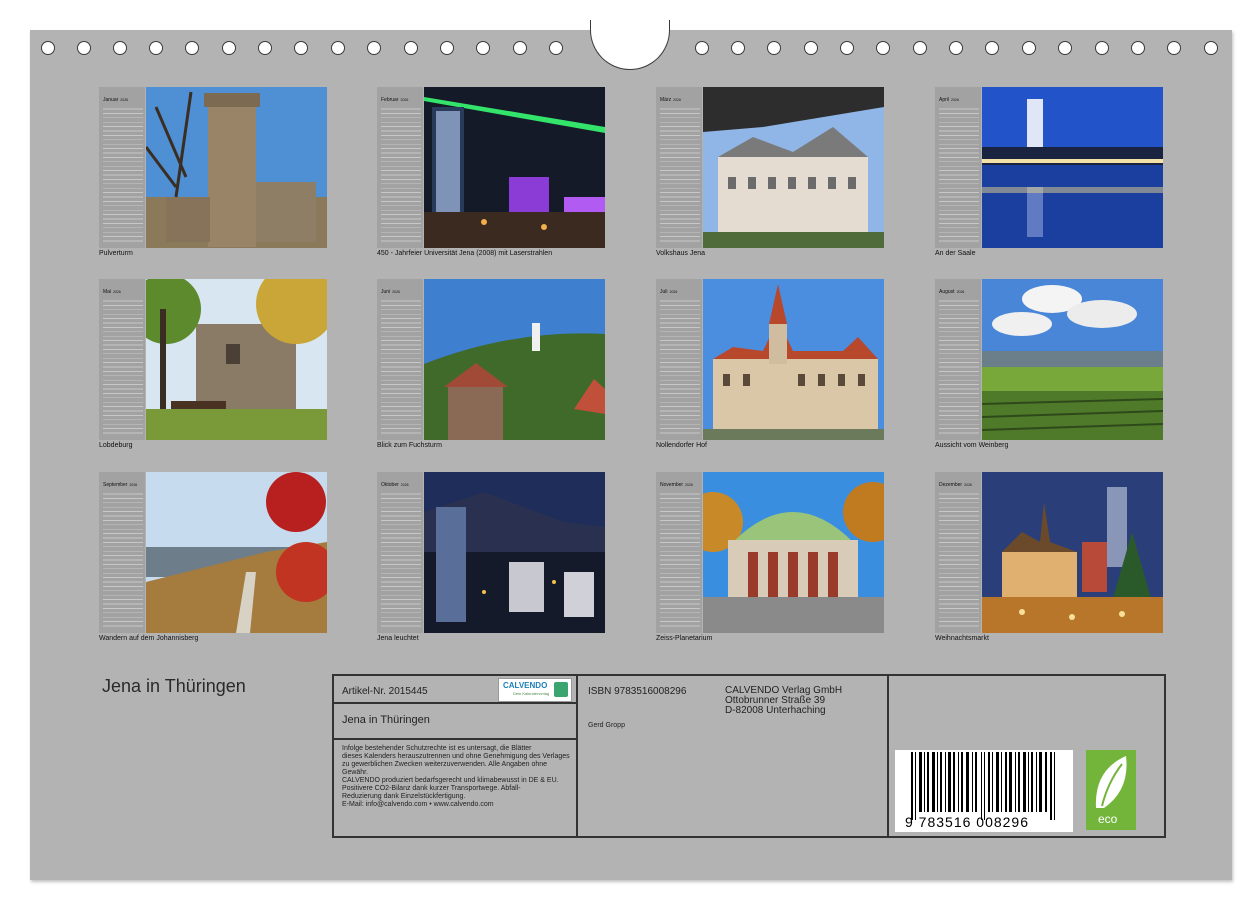 This screenshot has height=908, width=1260. What do you see at coordinates (390, 292) in the screenshot?
I see `month-title: Juni 2026` at bounding box center [390, 292].